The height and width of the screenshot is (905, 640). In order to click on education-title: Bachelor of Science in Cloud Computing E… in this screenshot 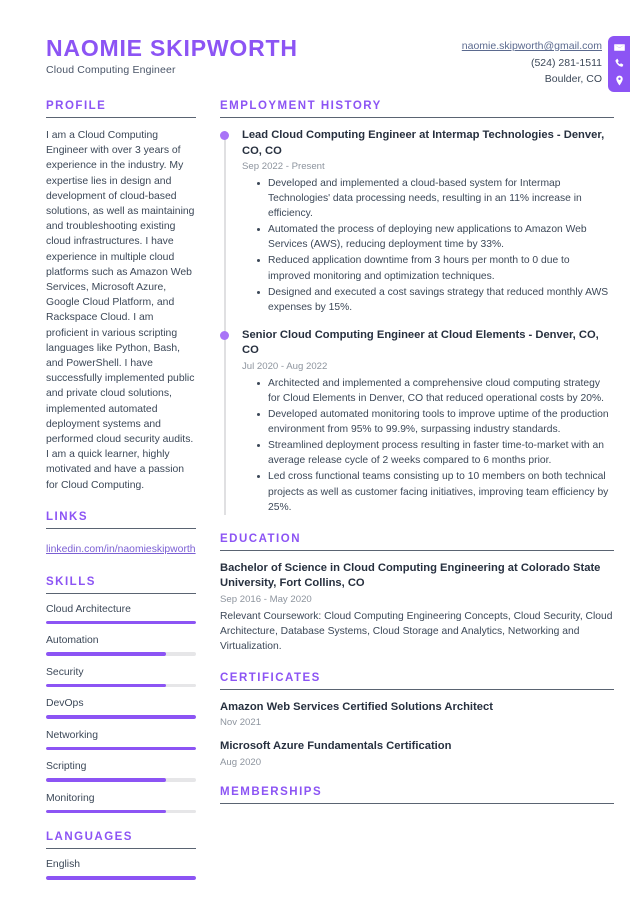, I will do `click(410, 575)`.